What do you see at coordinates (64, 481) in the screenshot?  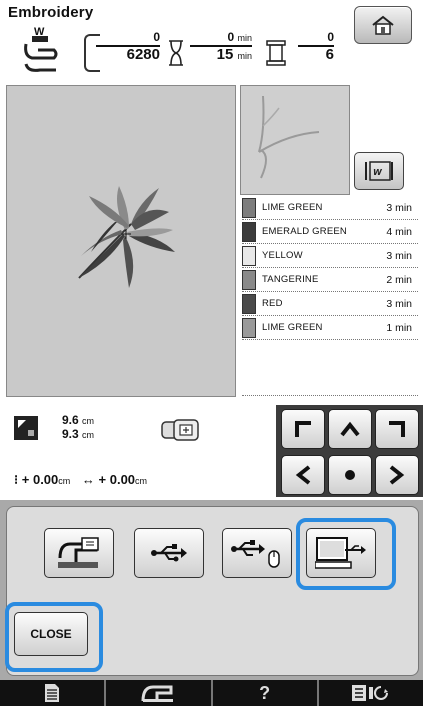 I see `vertical-offset-unit: cm` at bounding box center [64, 481].